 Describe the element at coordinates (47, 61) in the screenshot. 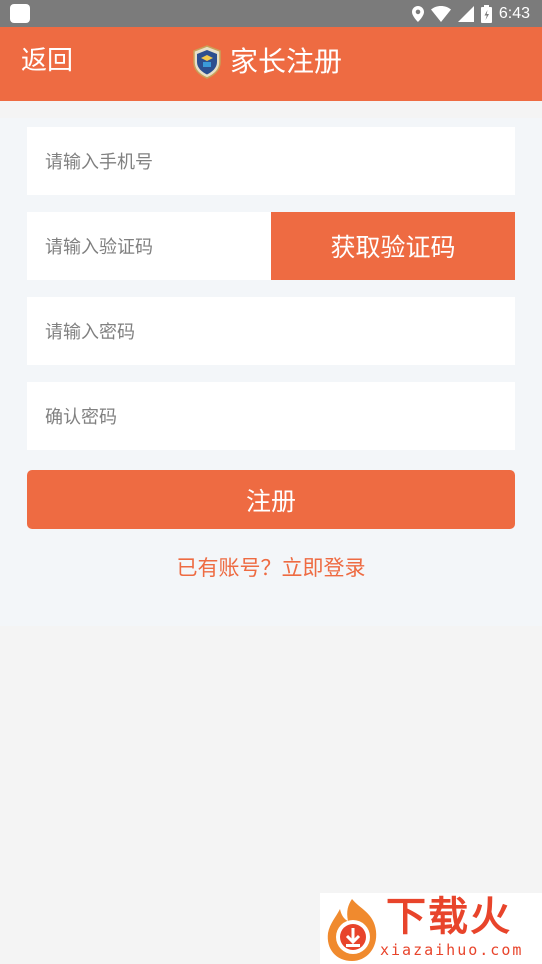

I see `back-button: 返回` at that location.